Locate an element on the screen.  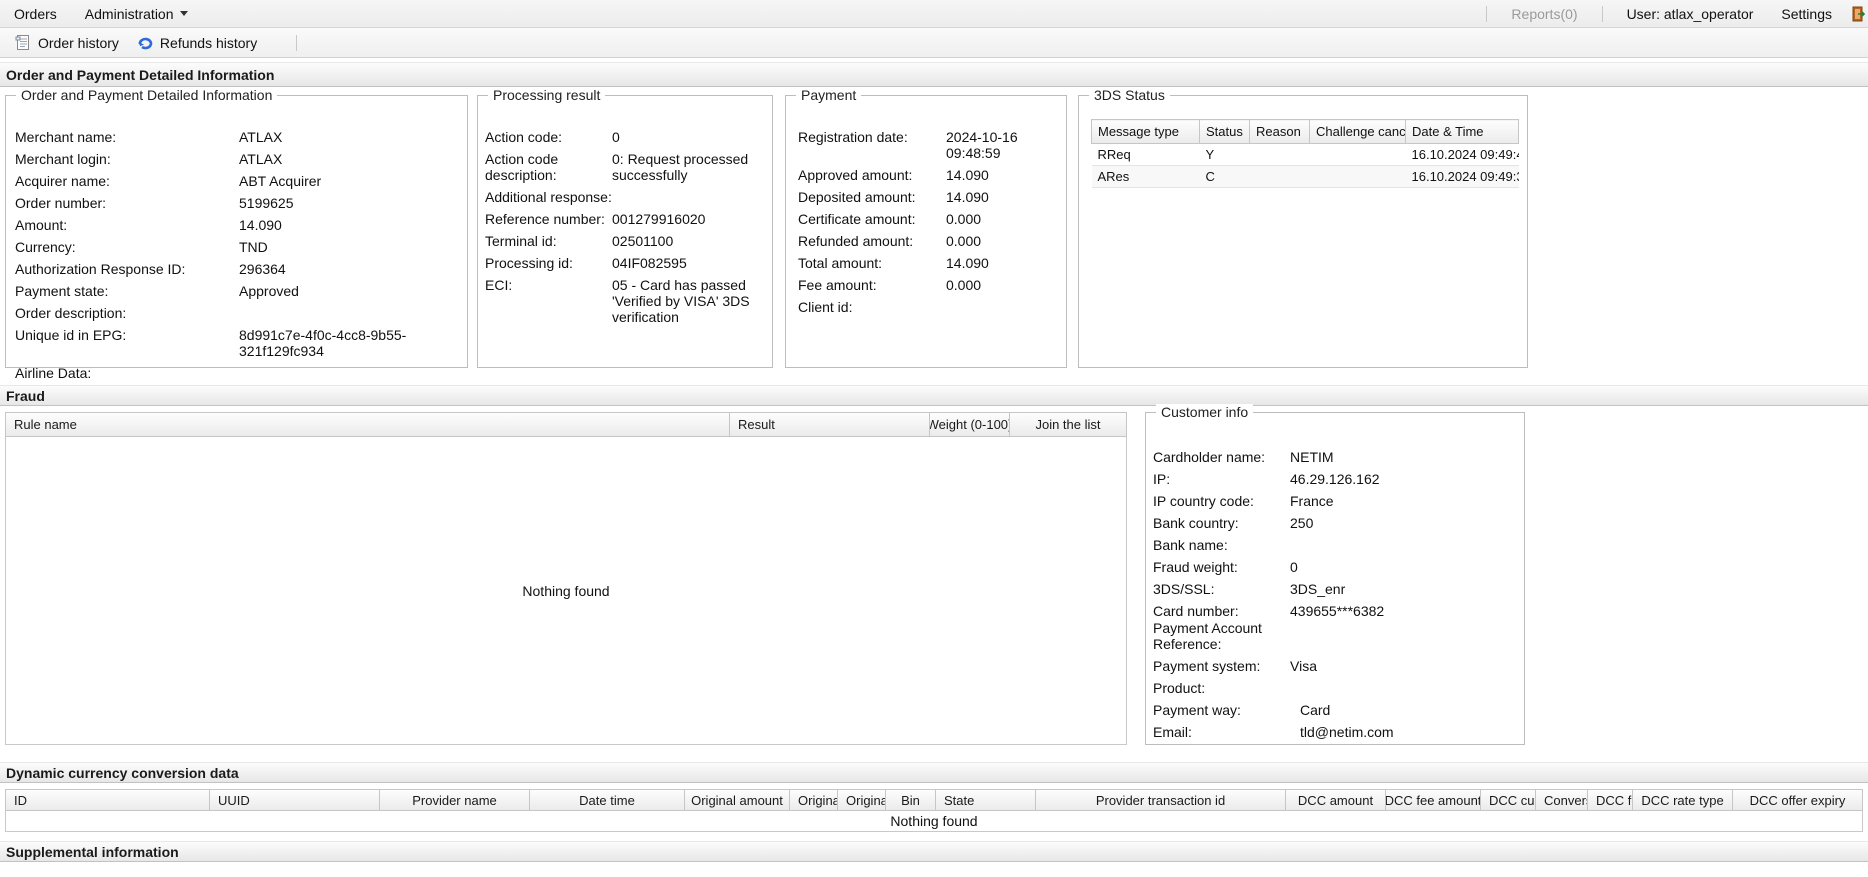
refunds-history-button: Refunds history is located at coordinates (197, 42).